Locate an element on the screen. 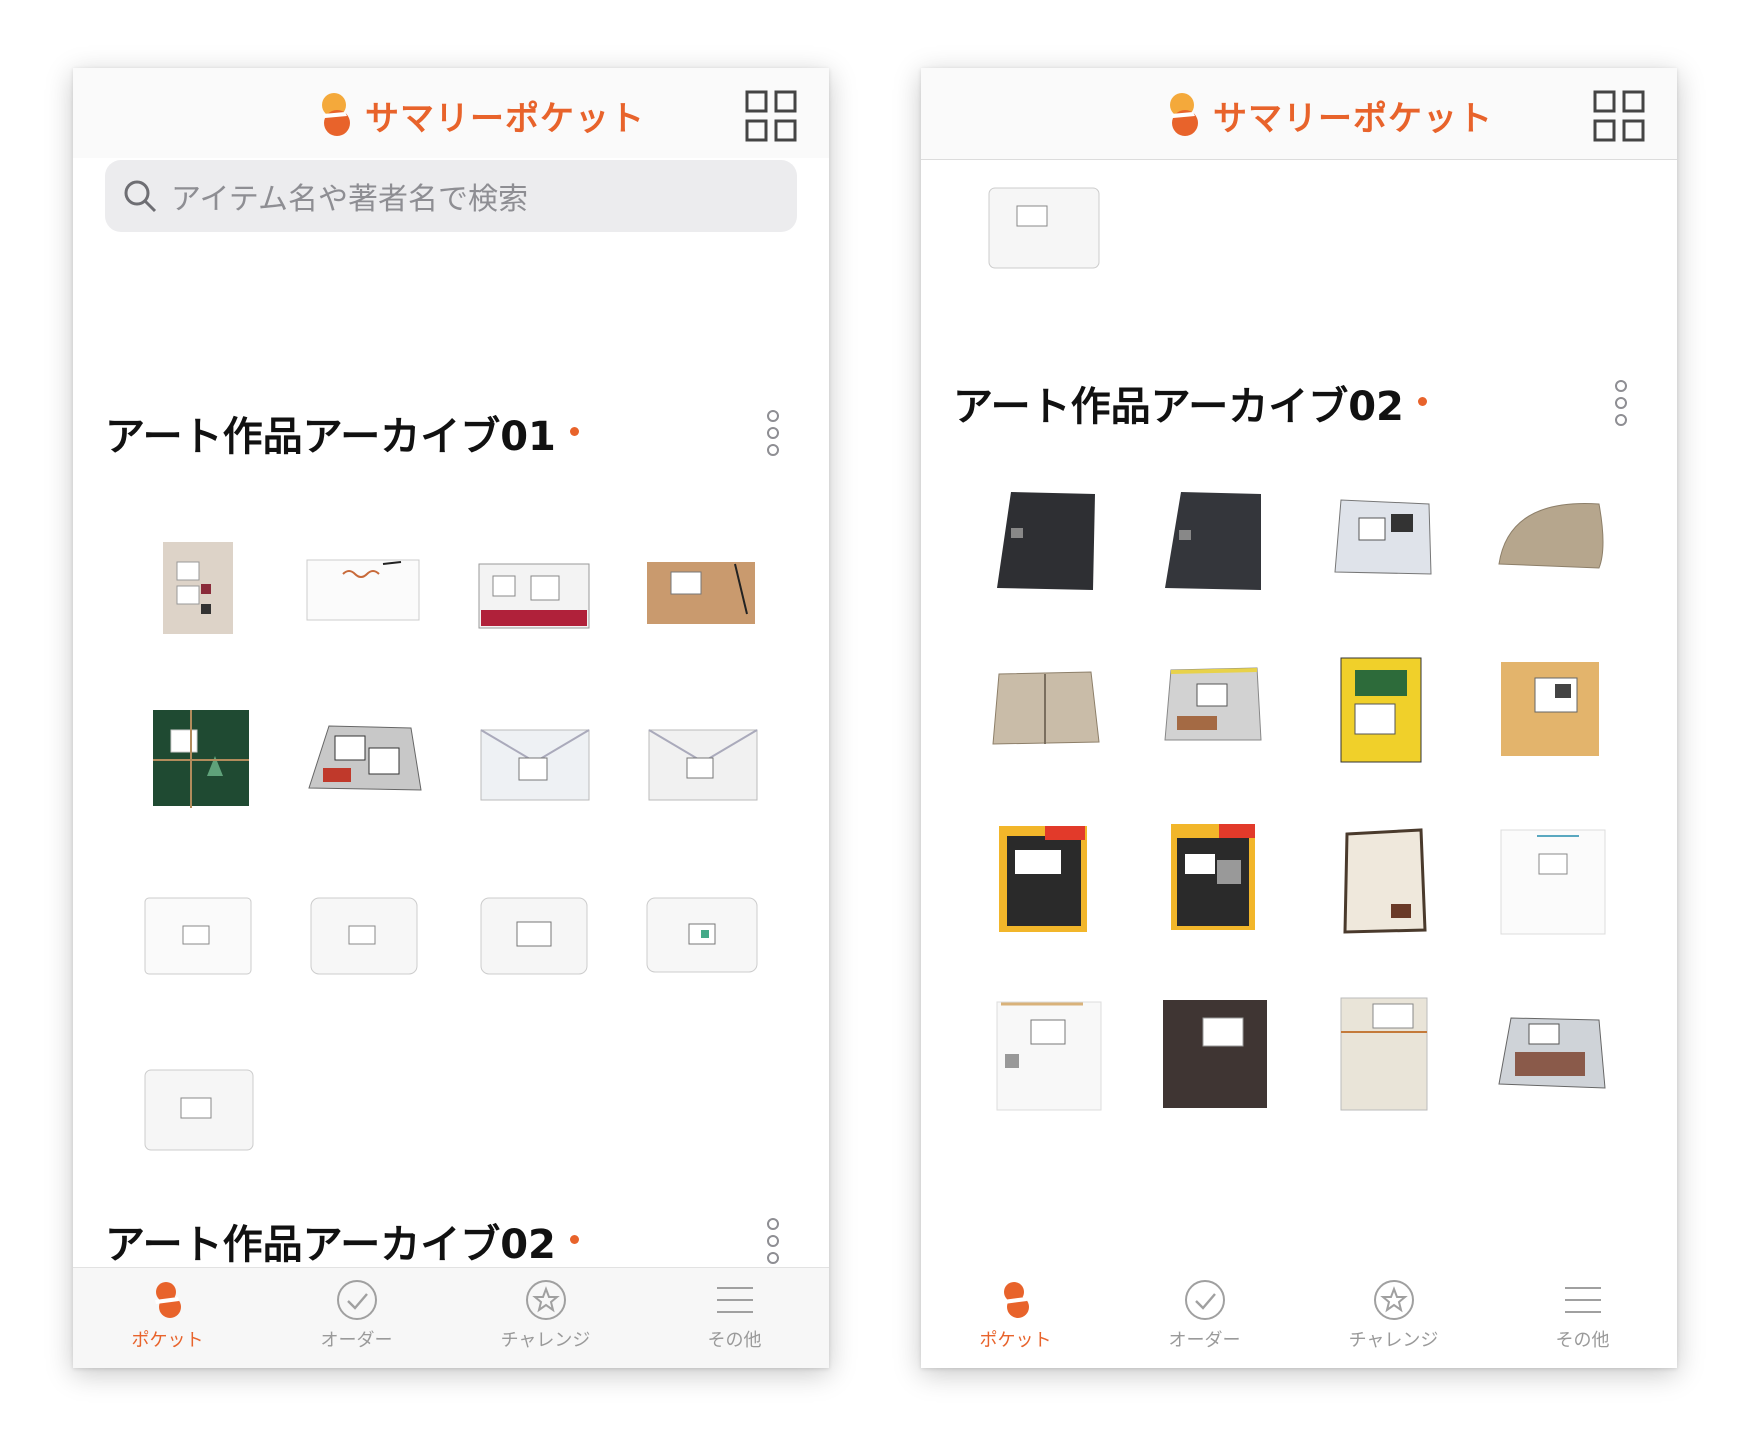  section-title: アート作品アーカイブ01 is located at coordinates (342, 433).